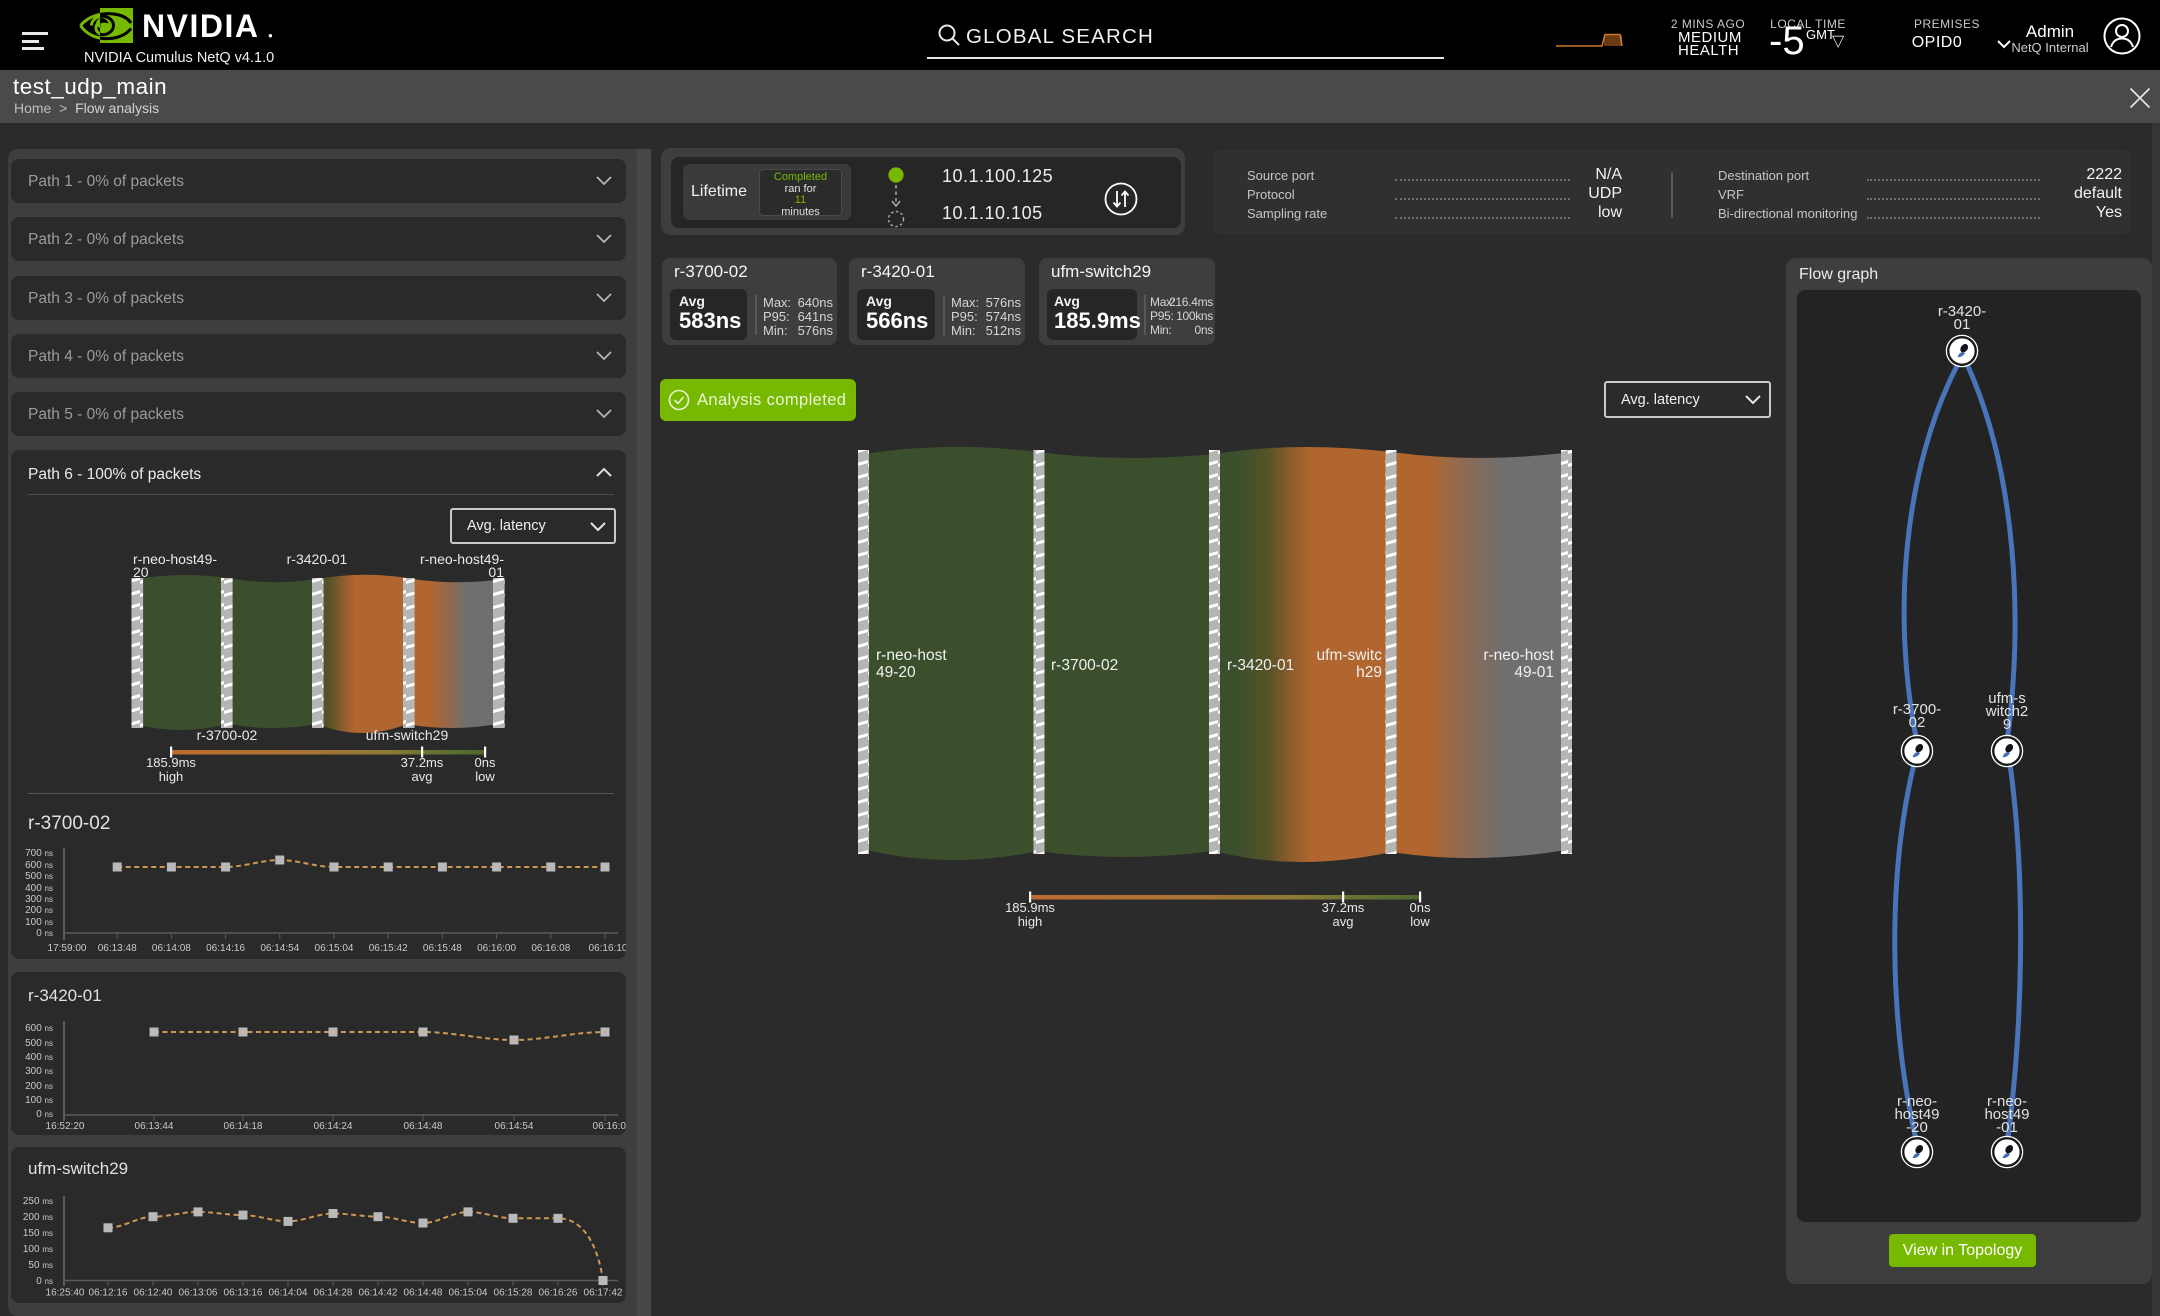 The width and height of the screenshot is (2160, 1316). What do you see at coordinates (288, 1293) in the screenshot?
I see `svg-text: 06:14:04` at bounding box center [288, 1293].